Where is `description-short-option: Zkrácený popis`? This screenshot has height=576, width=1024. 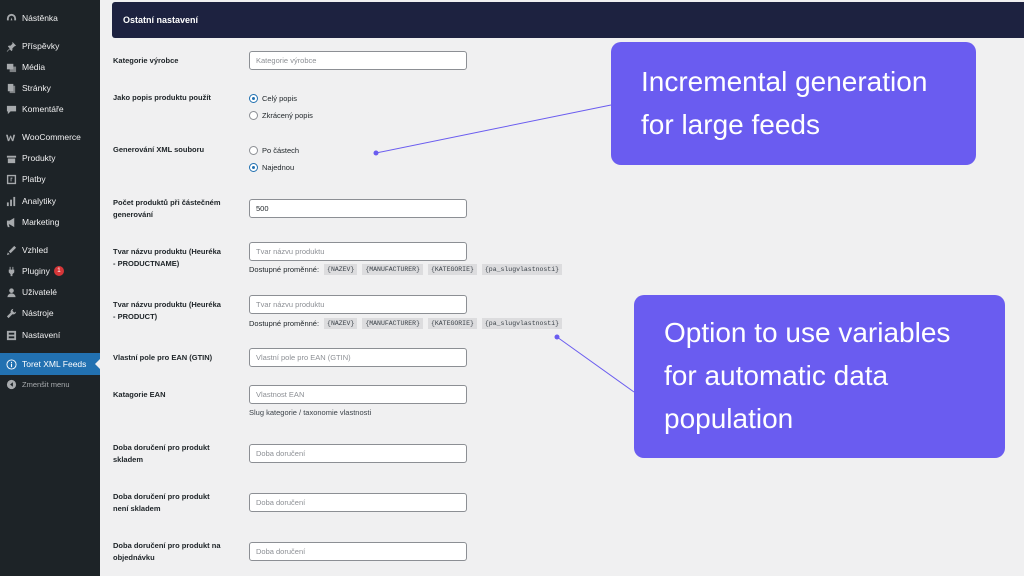
description-short-option: Zkrácený popis is located at coordinates (281, 115).